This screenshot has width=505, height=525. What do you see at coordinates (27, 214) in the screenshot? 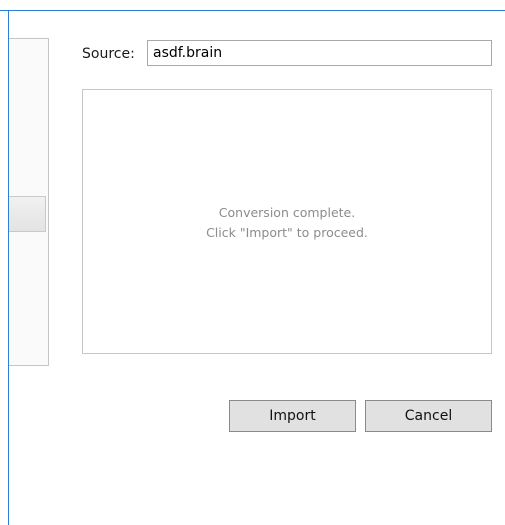
I see `side-panel-handle` at bounding box center [27, 214].